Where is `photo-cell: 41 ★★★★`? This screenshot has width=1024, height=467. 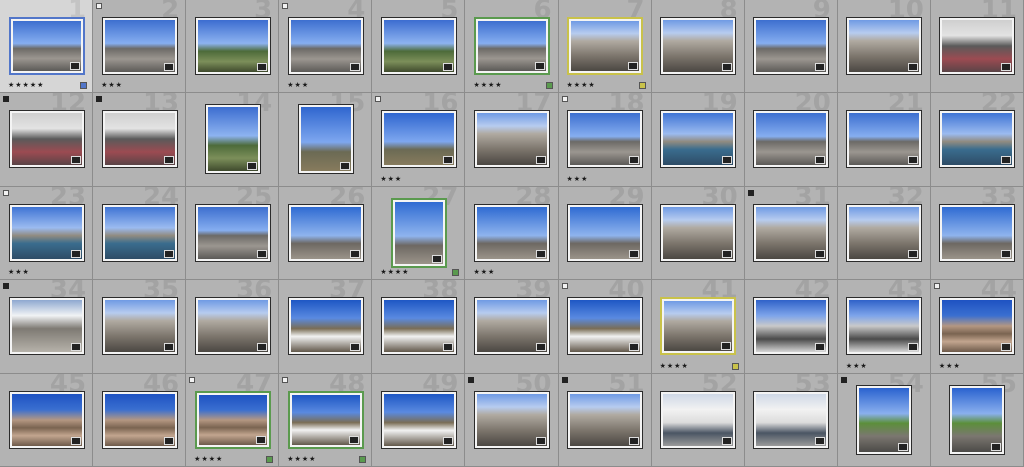 photo-cell: 41 ★★★★ is located at coordinates (698, 327).